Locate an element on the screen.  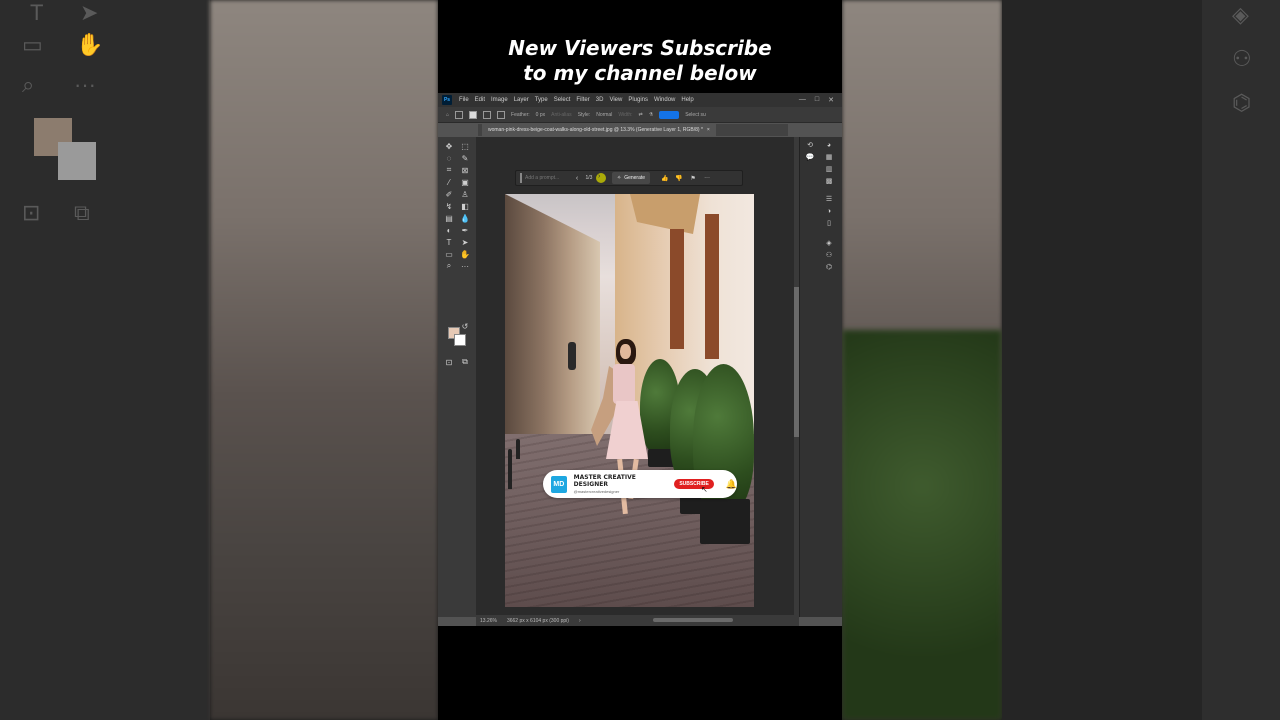
document-image is located at coordinates (629, 400).